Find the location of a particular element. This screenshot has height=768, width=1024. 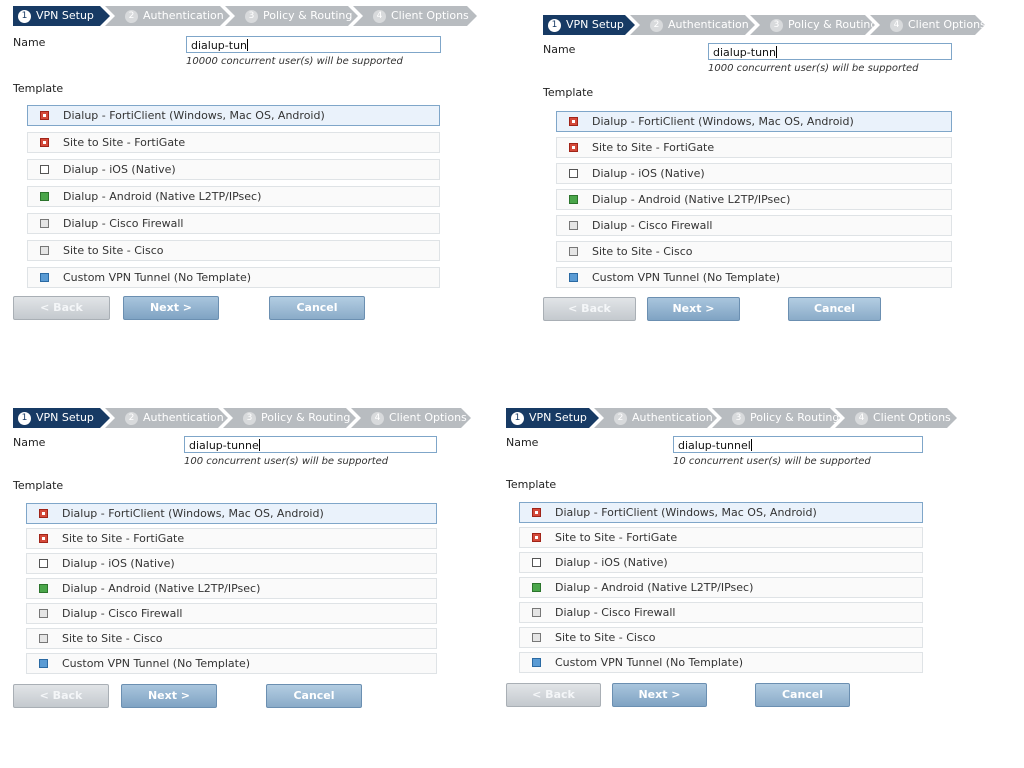

name-input: dialup-tun is located at coordinates (313, 44).